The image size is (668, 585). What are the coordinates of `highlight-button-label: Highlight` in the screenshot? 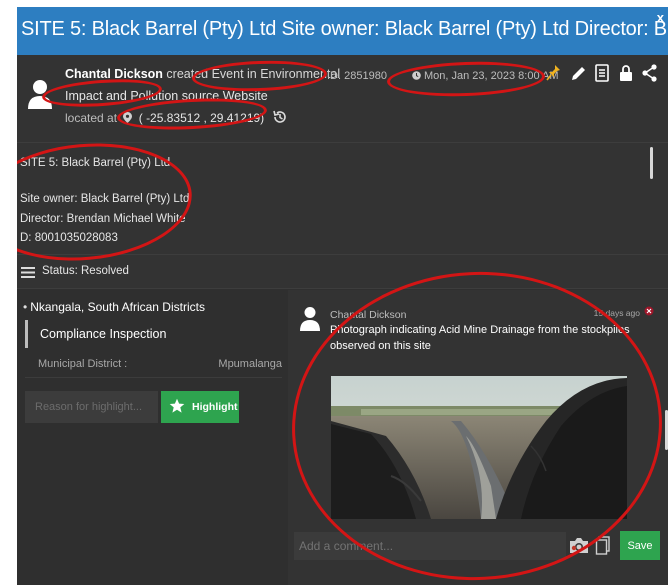 It's located at (215, 407).